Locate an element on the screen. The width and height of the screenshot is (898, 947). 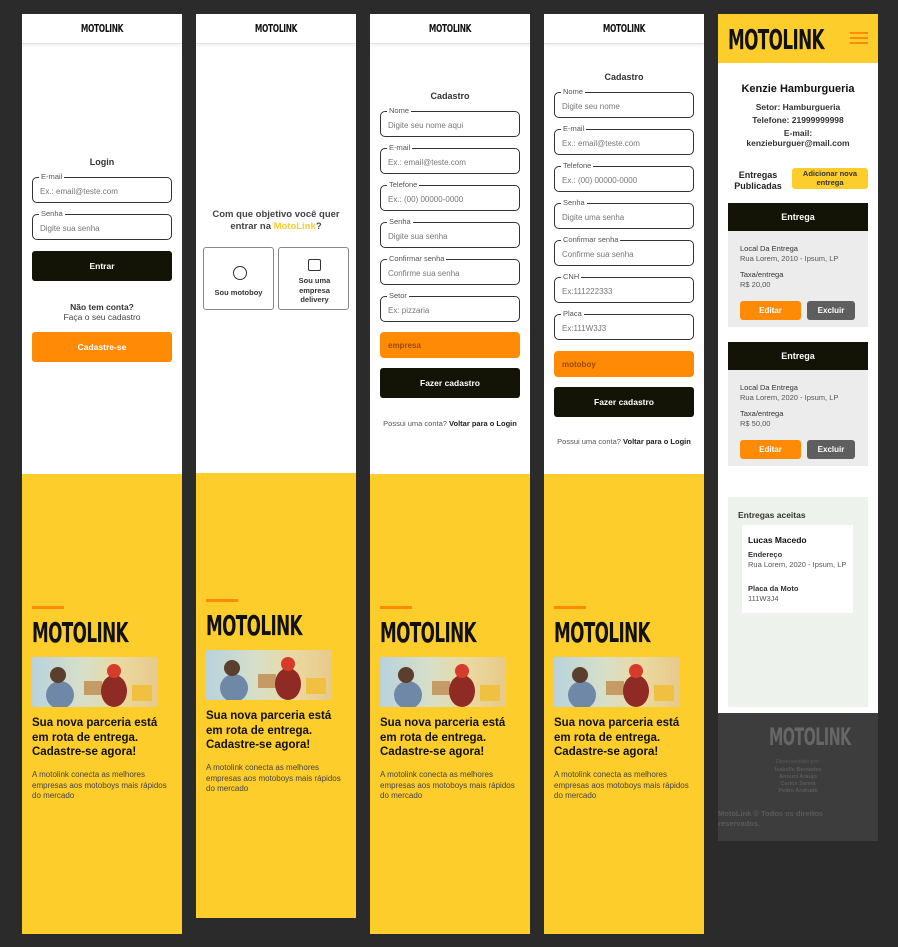
sector-label: Setor is located at coordinates (398, 296).